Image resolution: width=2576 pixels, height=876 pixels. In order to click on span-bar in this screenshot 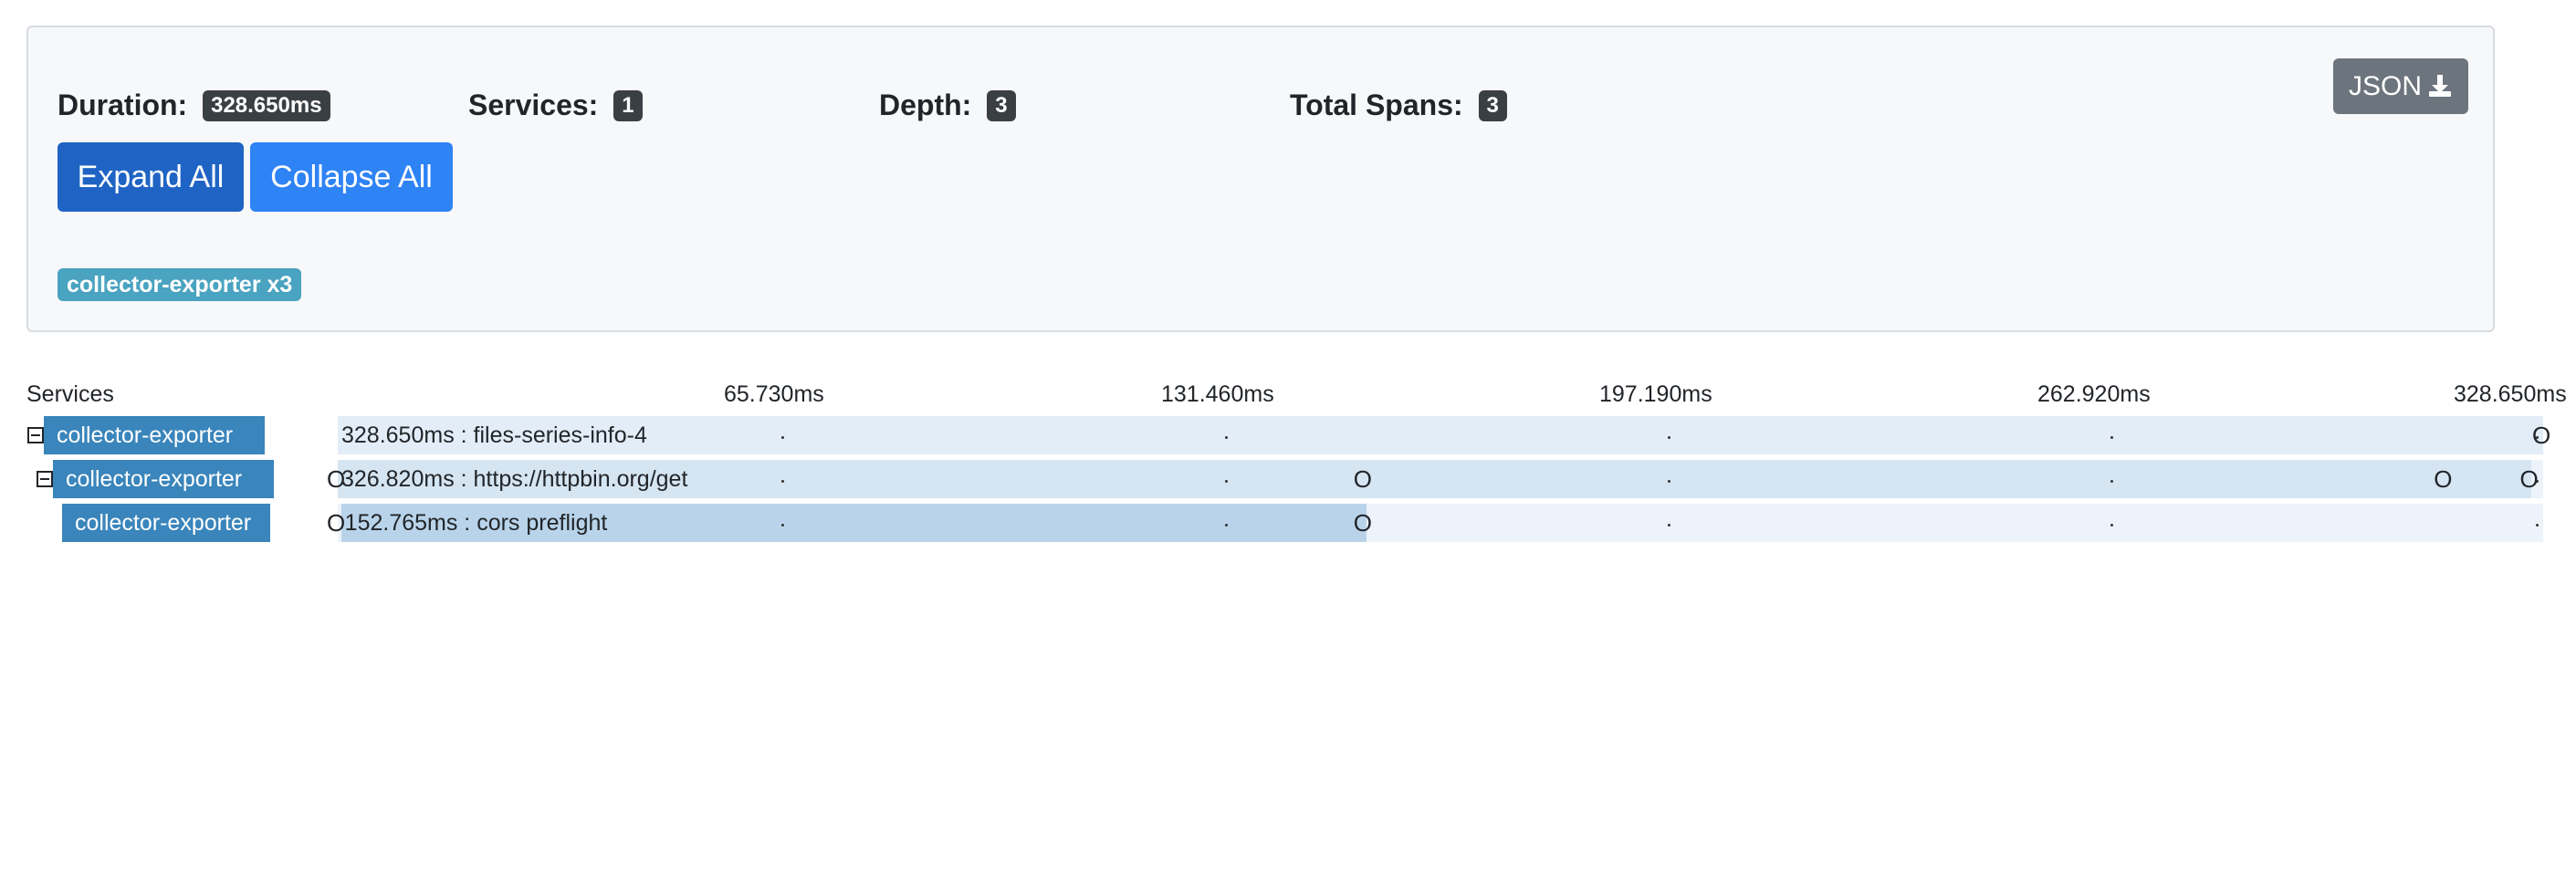, I will do `click(1441, 435)`.